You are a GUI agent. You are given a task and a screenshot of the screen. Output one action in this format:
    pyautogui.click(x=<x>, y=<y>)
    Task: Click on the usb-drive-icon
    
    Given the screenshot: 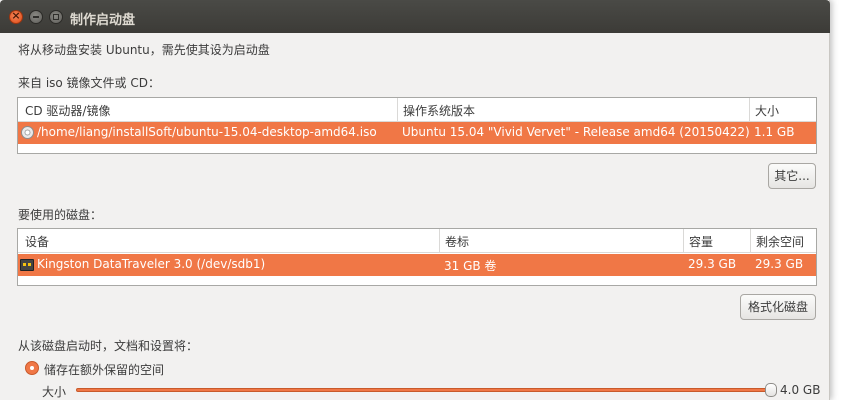 What is the action you would take?
    pyautogui.click(x=27, y=265)
    